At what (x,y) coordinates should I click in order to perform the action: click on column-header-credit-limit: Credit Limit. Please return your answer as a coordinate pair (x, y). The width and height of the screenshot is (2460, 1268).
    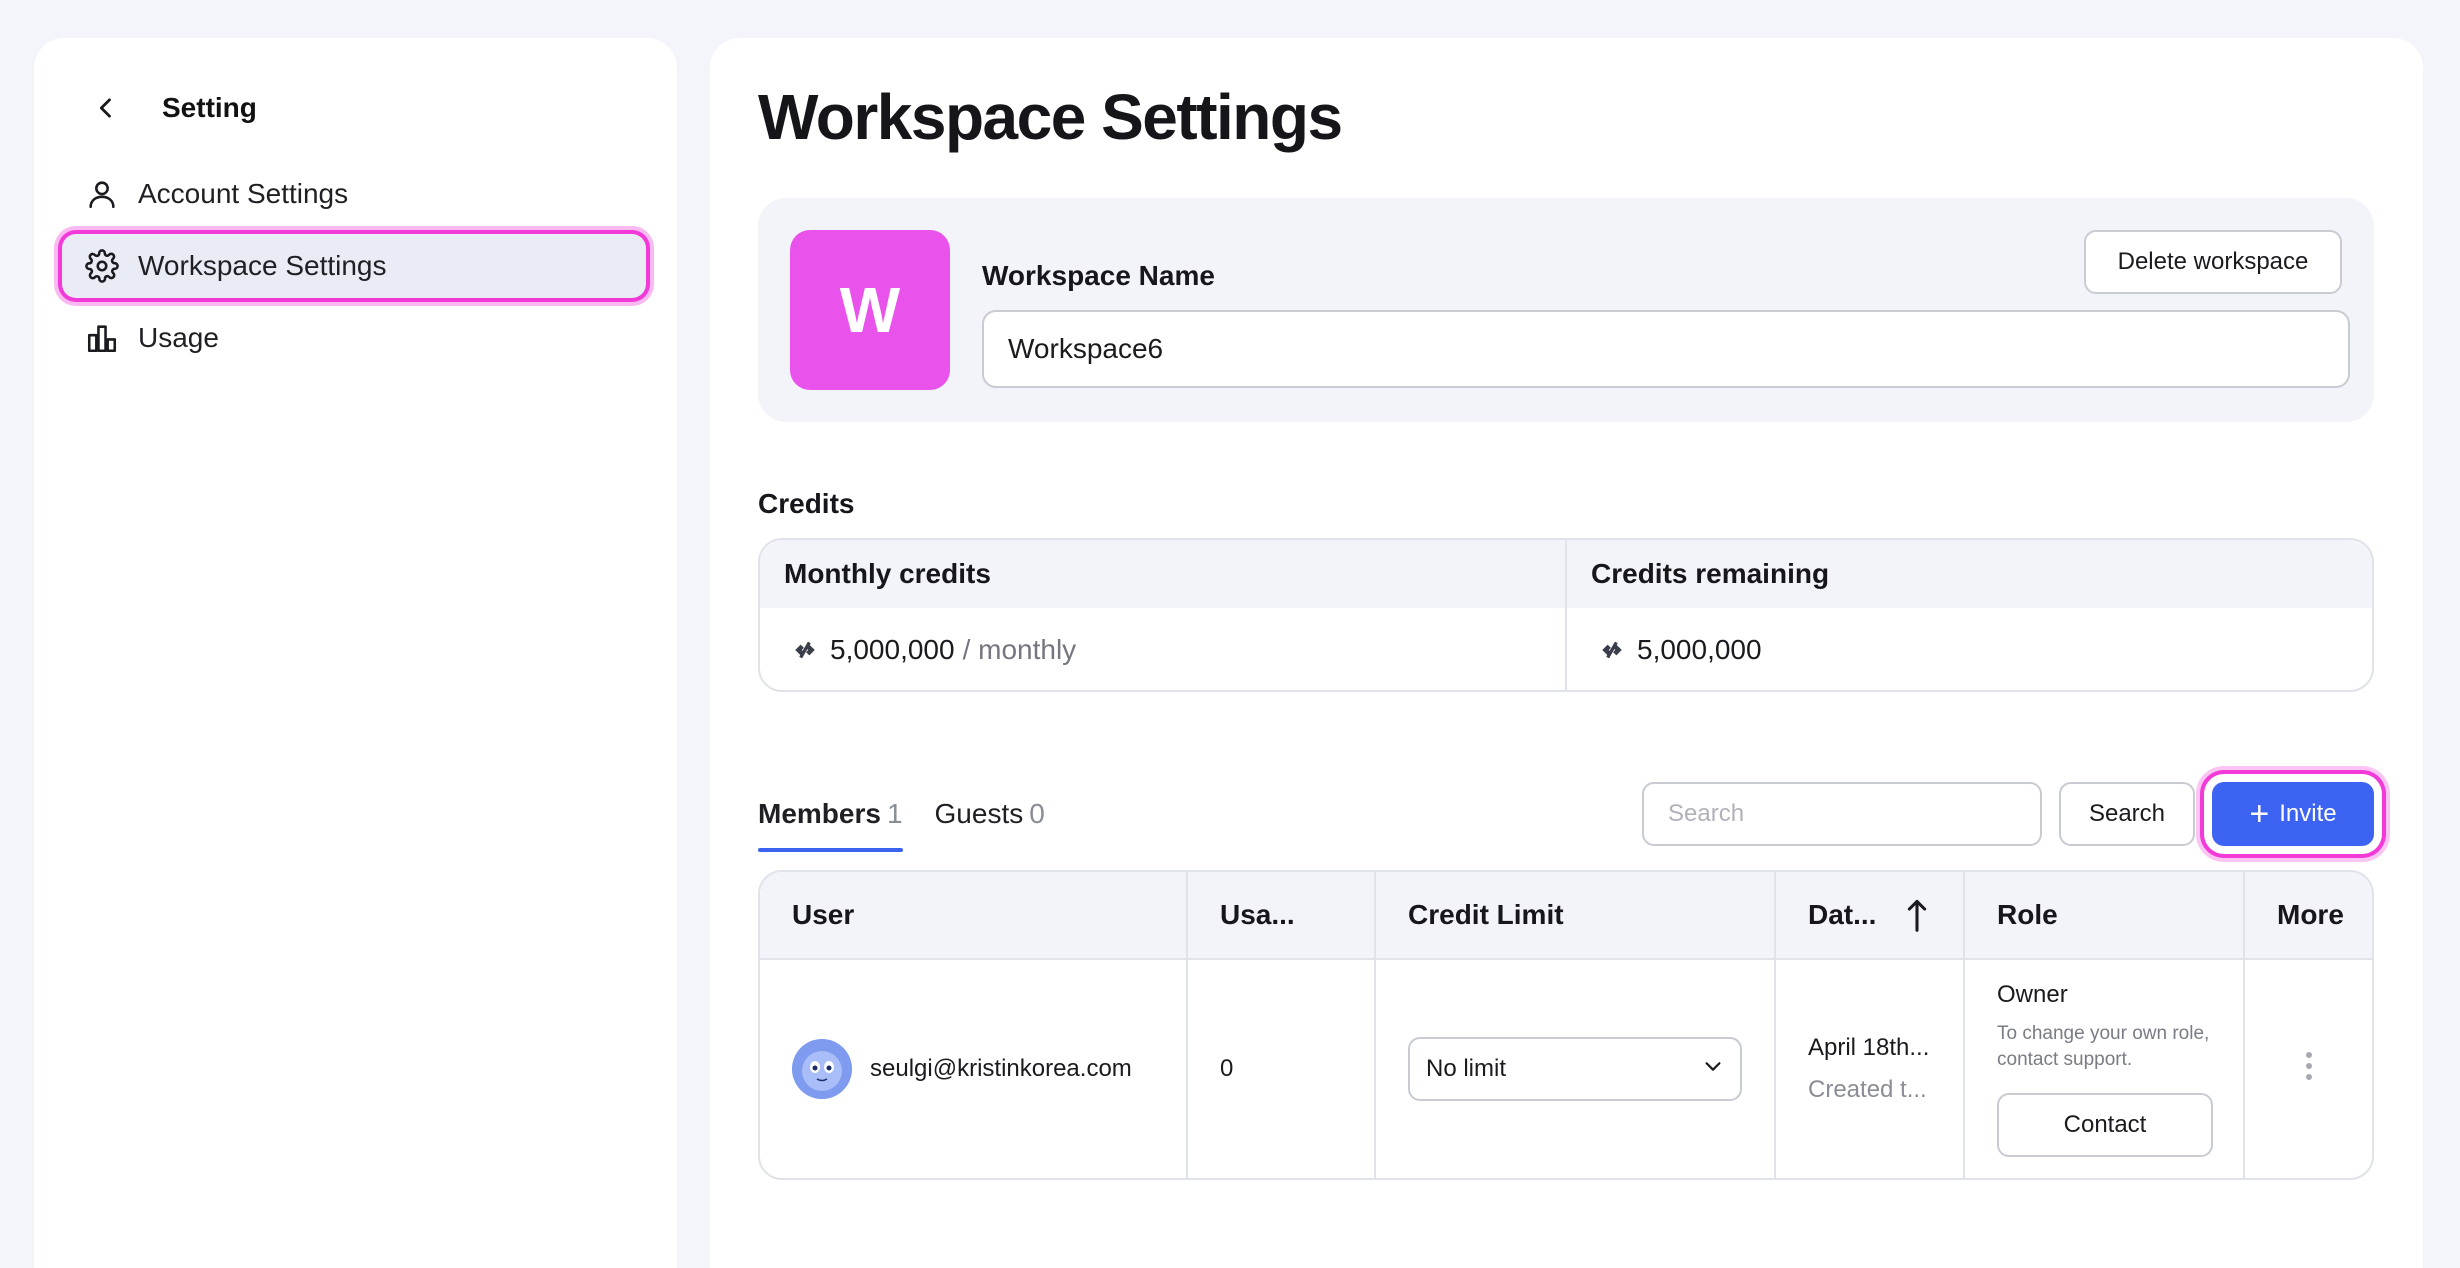
    Looking at the image, I should click on (1574, 915).